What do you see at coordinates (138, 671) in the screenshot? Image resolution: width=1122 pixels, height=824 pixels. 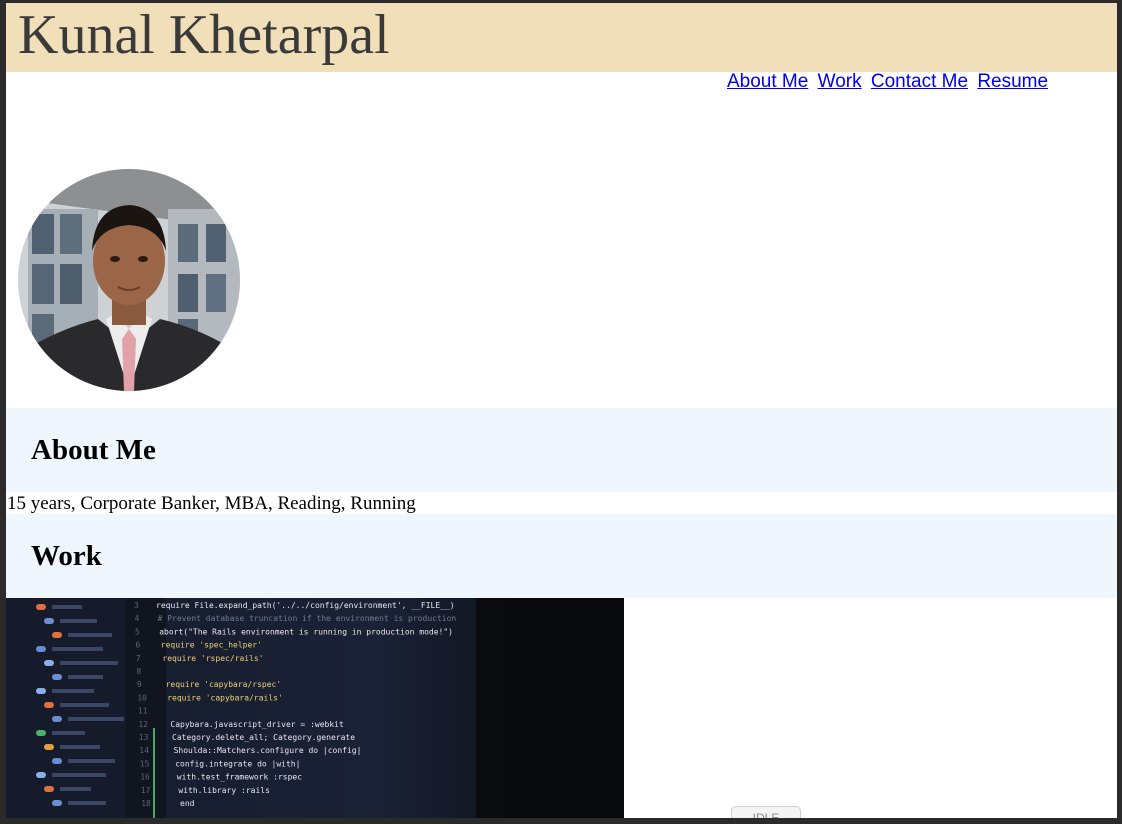 I see `code-line-number: 8` at bounding box center [138, 671].